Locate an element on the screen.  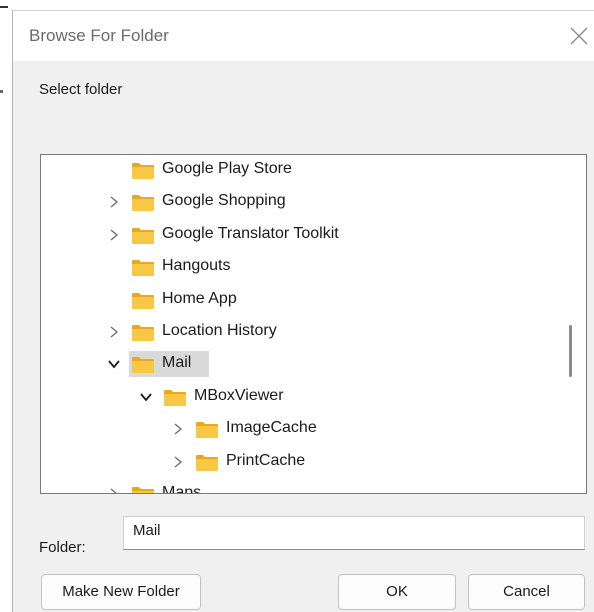
tree-item: Google Translator Toolkit is located at coordinates (301, 235).